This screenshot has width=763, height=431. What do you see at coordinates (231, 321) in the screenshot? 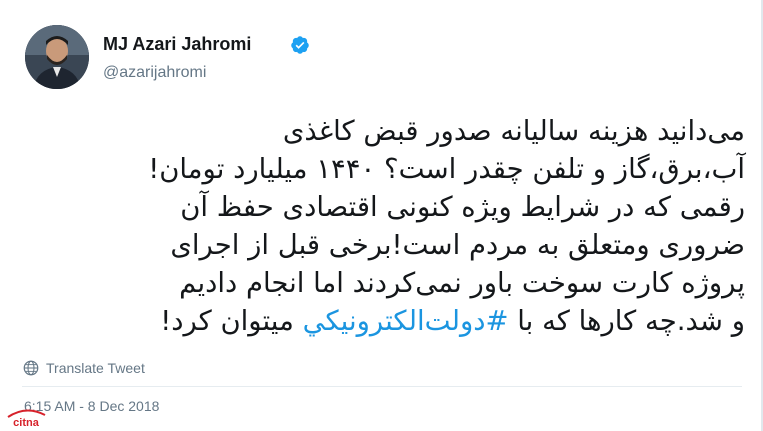
I see `tweet-text-segment: میتوان کرد!` at bounding box center [231, 321].